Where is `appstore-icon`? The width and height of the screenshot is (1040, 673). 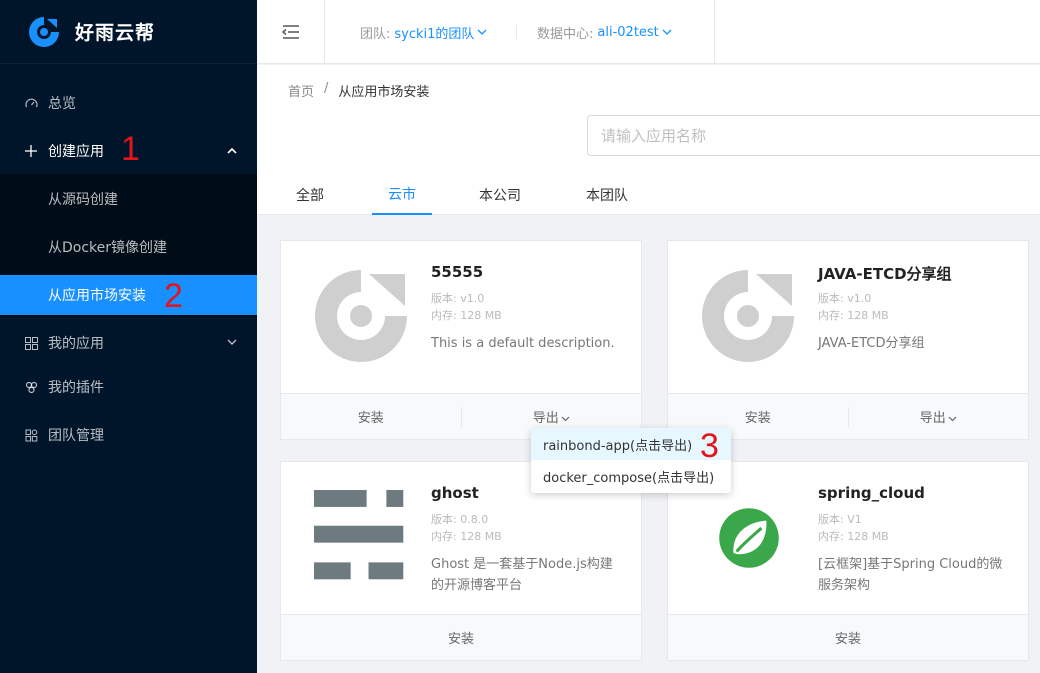 appstore-icon is located at coordinates (31, 343).